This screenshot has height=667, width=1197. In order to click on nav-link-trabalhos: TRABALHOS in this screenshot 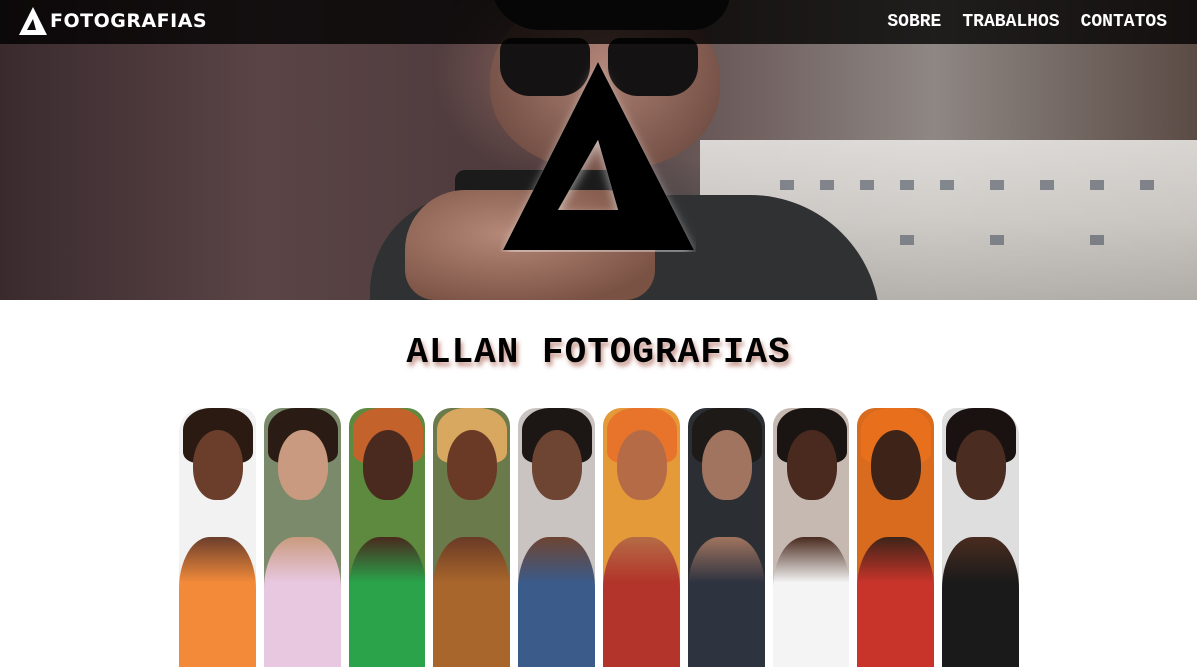, I will do `click(1010, 22)`.